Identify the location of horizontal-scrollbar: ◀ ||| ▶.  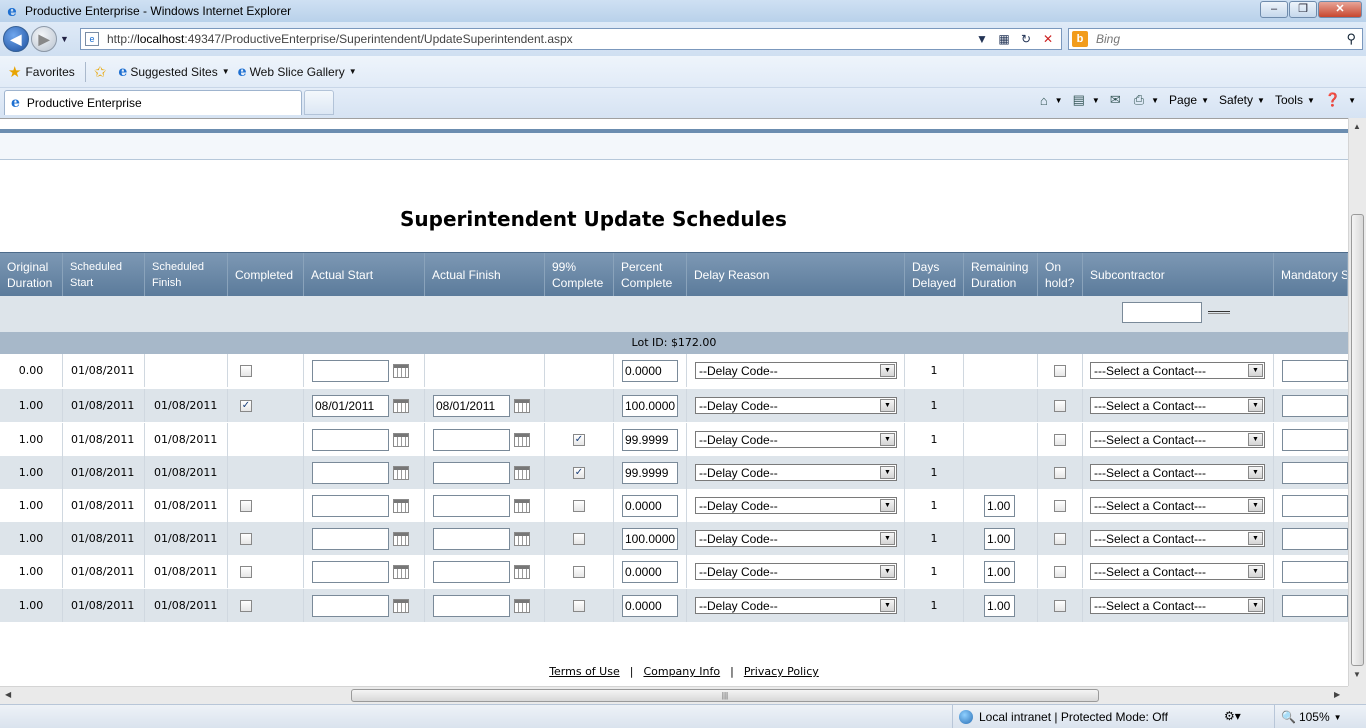
(674, 695).